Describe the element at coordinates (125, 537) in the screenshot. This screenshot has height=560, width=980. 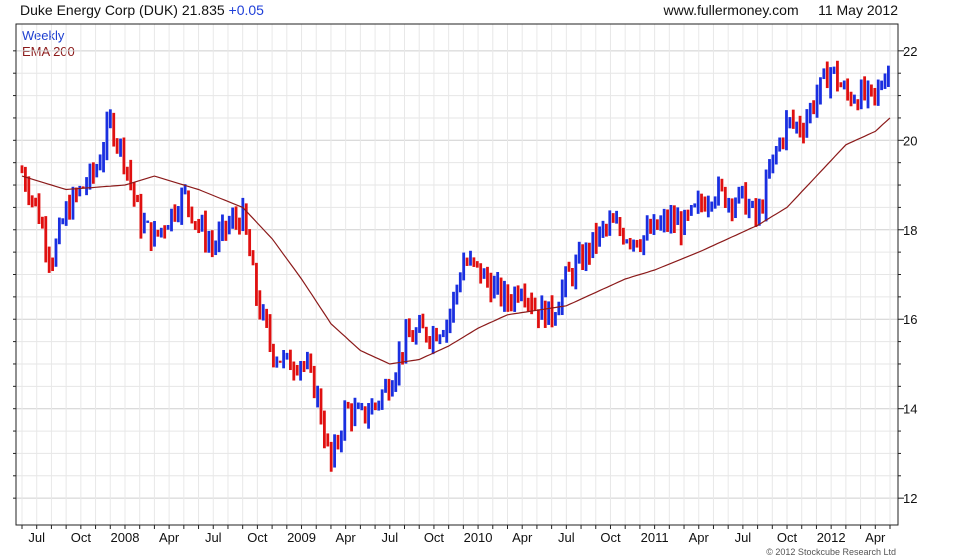
I see `x-tick-label: 2008` at that location.